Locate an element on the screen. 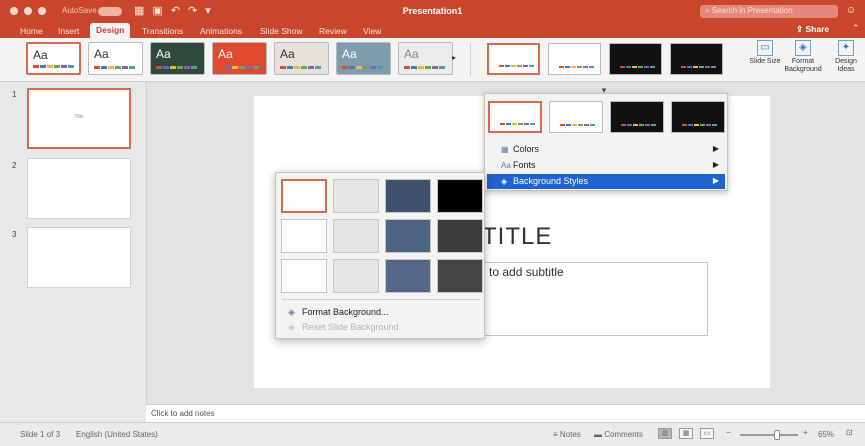 This screenshot has height=446, width=865. slide-thumbnail-title: Title is located at coordinates (79, 117).